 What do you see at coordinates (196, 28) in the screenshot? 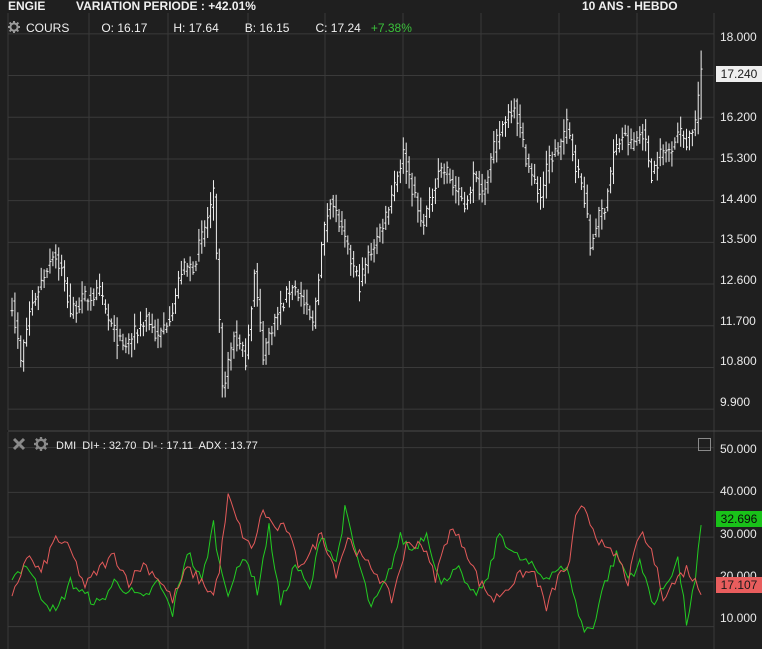
I see `high-value: H: 17.64` at bounding box center [196, 28].